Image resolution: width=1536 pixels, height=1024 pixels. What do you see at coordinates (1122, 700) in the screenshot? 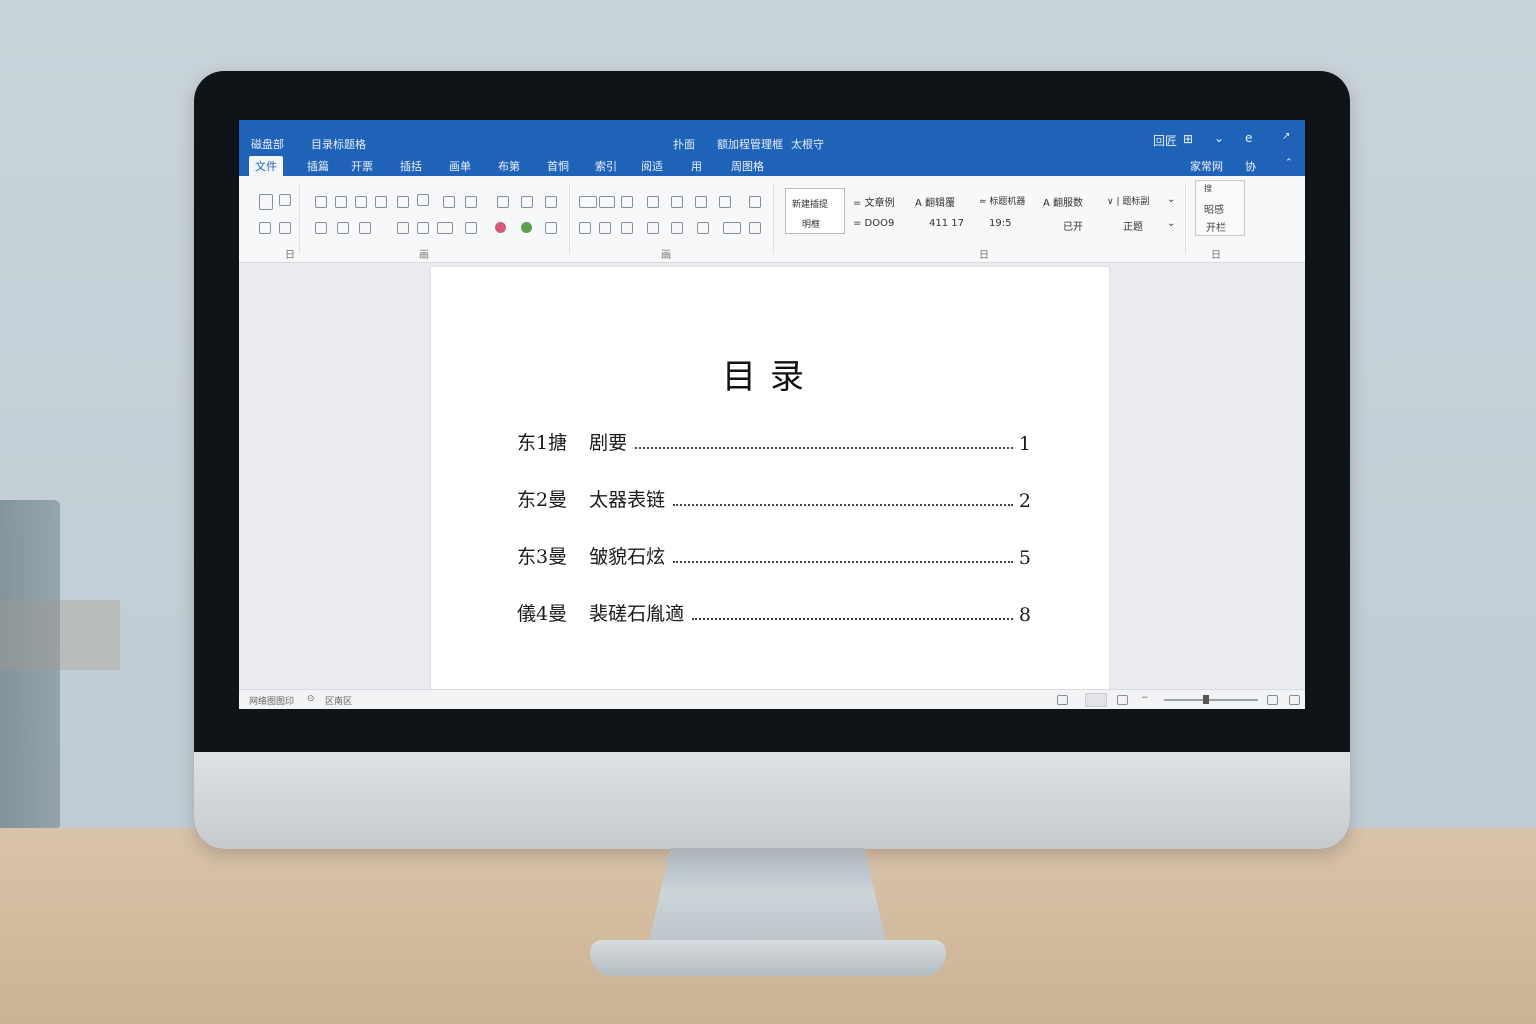
I see `print-layout-icon` at bounding box center [1122, 700].